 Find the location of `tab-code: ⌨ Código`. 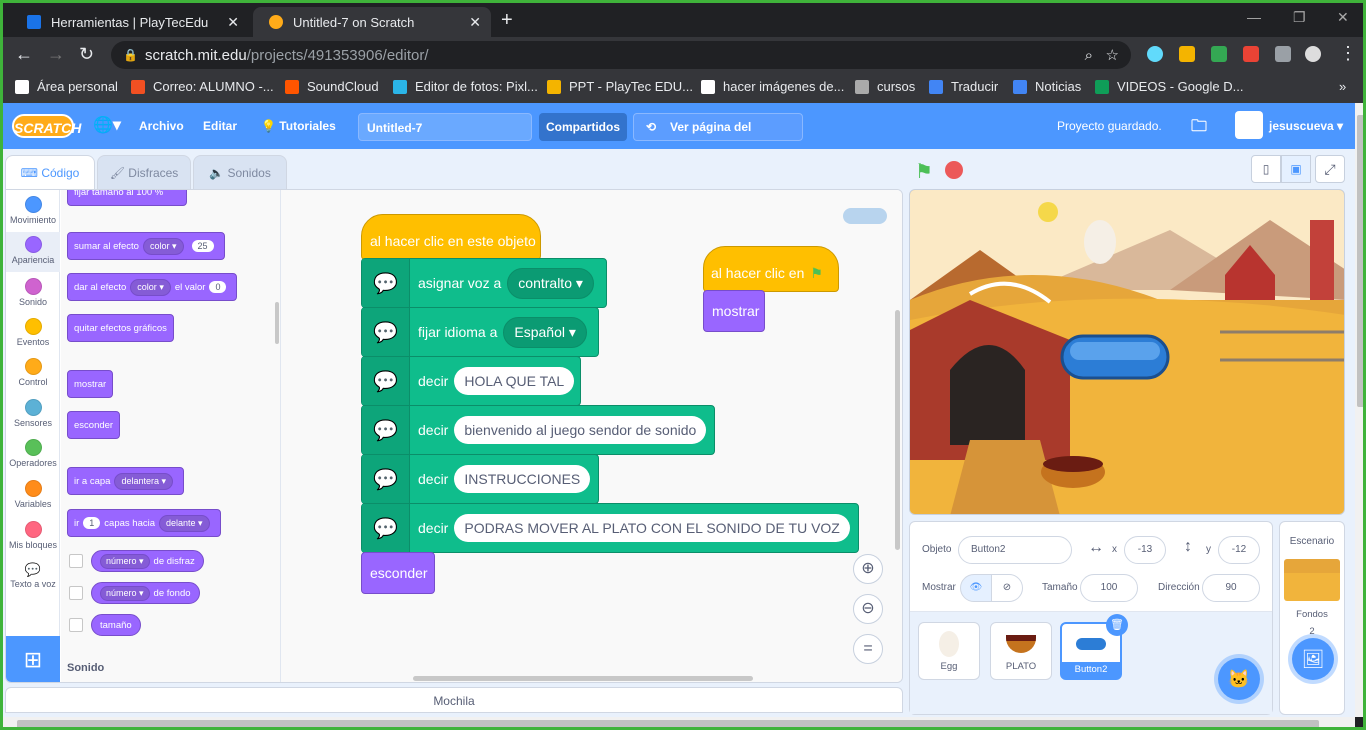

tab-code: ⌨ Código is located at coordinates (50, 172).